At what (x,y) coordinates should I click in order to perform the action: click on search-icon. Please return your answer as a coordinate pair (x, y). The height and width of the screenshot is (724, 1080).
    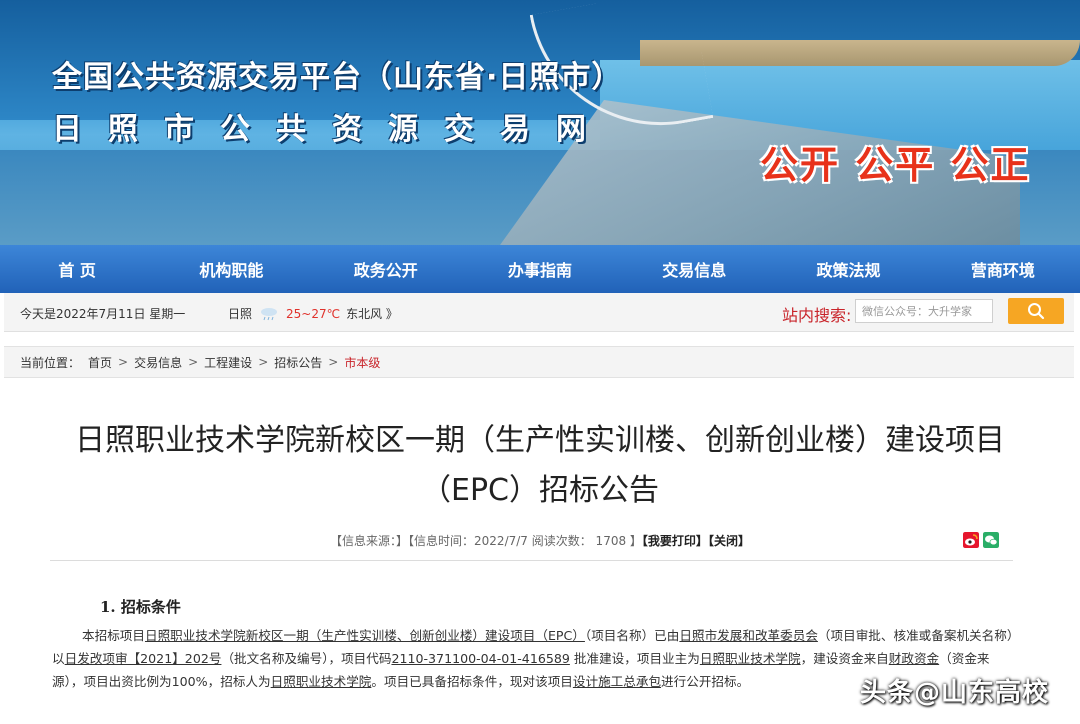
    Looking at the image, I should click on (1036, 311).